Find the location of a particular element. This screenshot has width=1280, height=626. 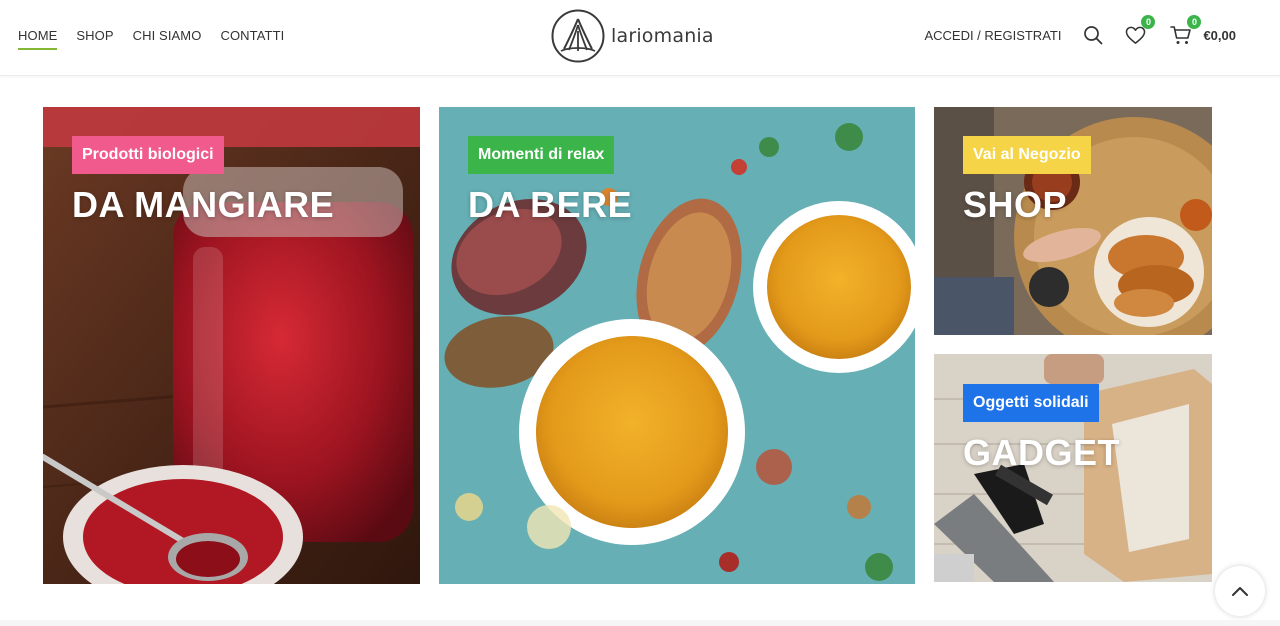

nav-chi-siamo: CHI SIAMO is located at coordinates (167, 35).